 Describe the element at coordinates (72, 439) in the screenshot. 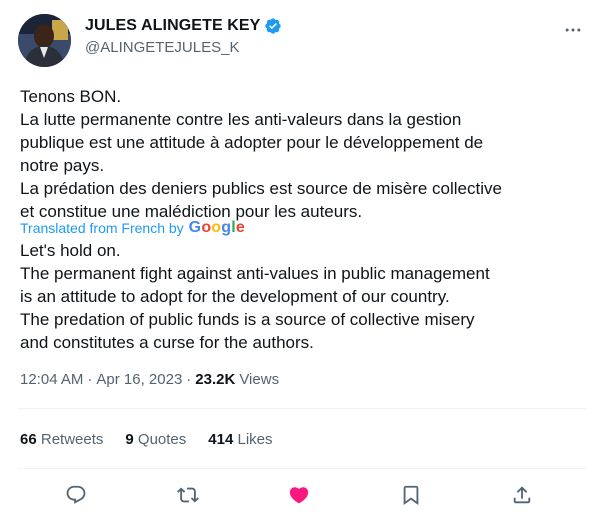

I see `retweets-label: Retweets` at that location.